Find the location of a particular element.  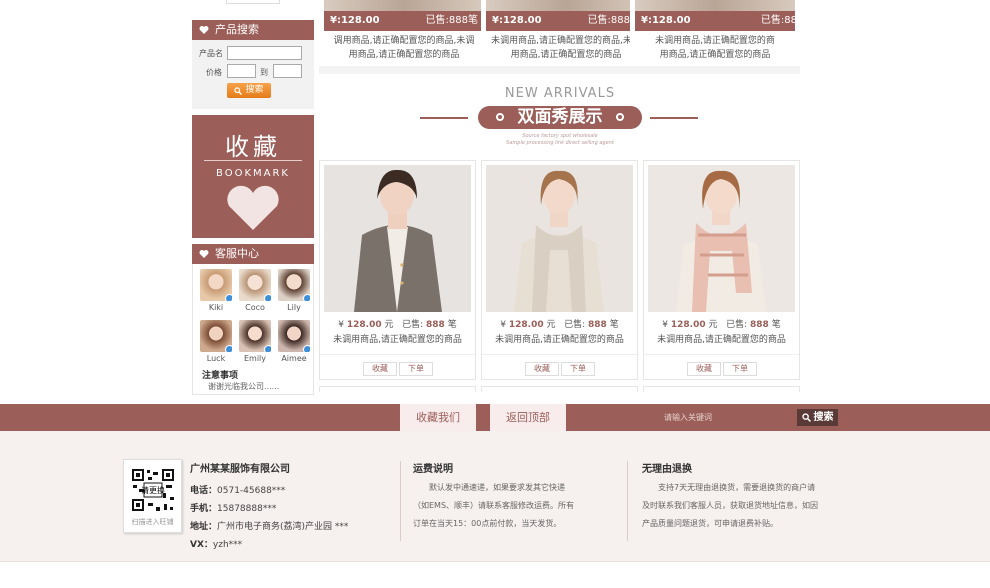

agent-name: Emily is located at coordinates (255, 358).